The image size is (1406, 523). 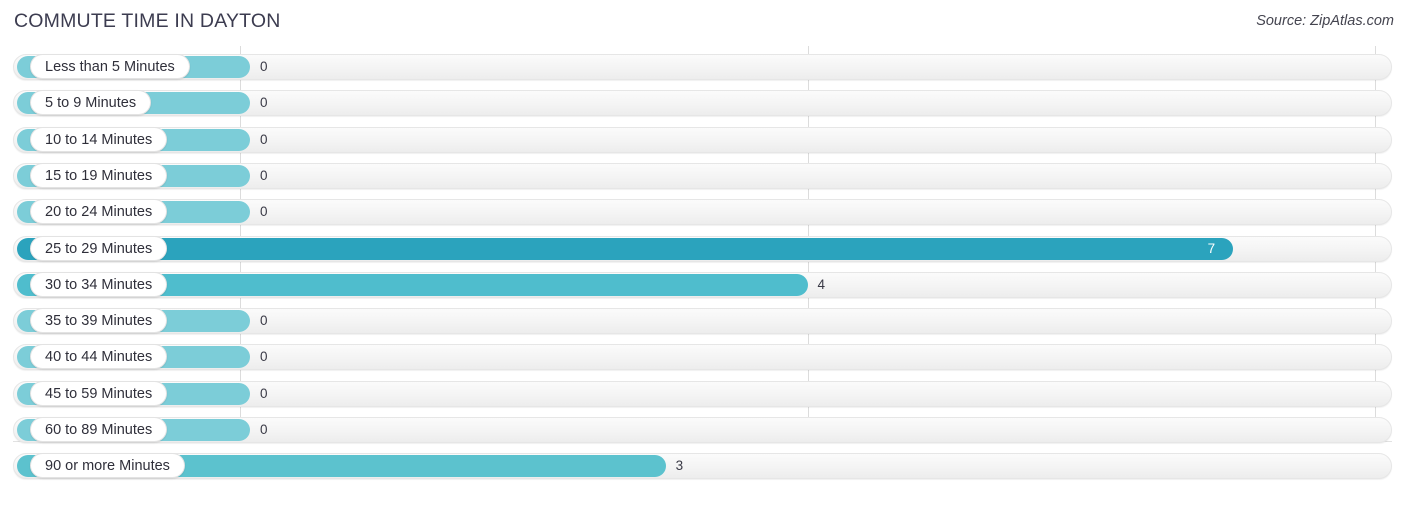 I want to click on category-label: 45 to 59 Minutes, so click(x=99, y=393).